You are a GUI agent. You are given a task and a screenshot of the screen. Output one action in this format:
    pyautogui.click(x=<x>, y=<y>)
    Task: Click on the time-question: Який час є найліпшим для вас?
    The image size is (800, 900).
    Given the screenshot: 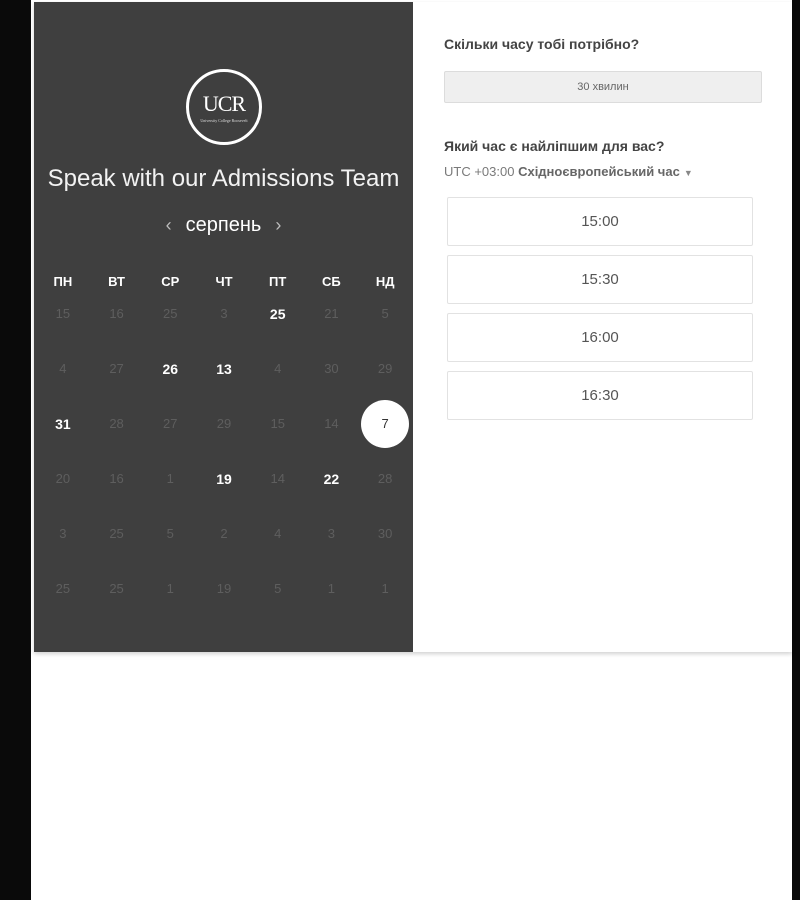 What is the action you would take?
    pyautogui.click(x=554, y=146)
    